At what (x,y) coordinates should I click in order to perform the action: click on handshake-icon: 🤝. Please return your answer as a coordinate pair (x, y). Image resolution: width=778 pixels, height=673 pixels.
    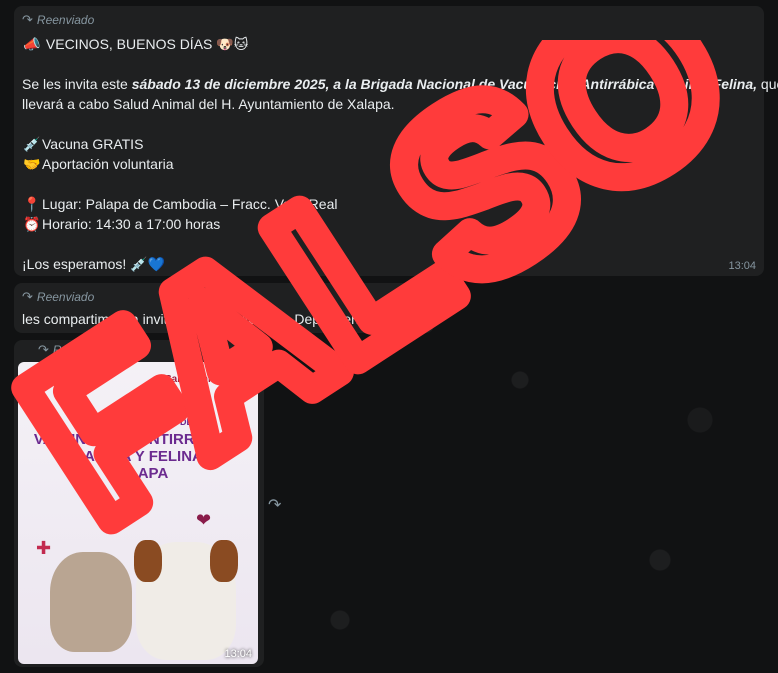
    Looking at the image, I should click on (32, 164).